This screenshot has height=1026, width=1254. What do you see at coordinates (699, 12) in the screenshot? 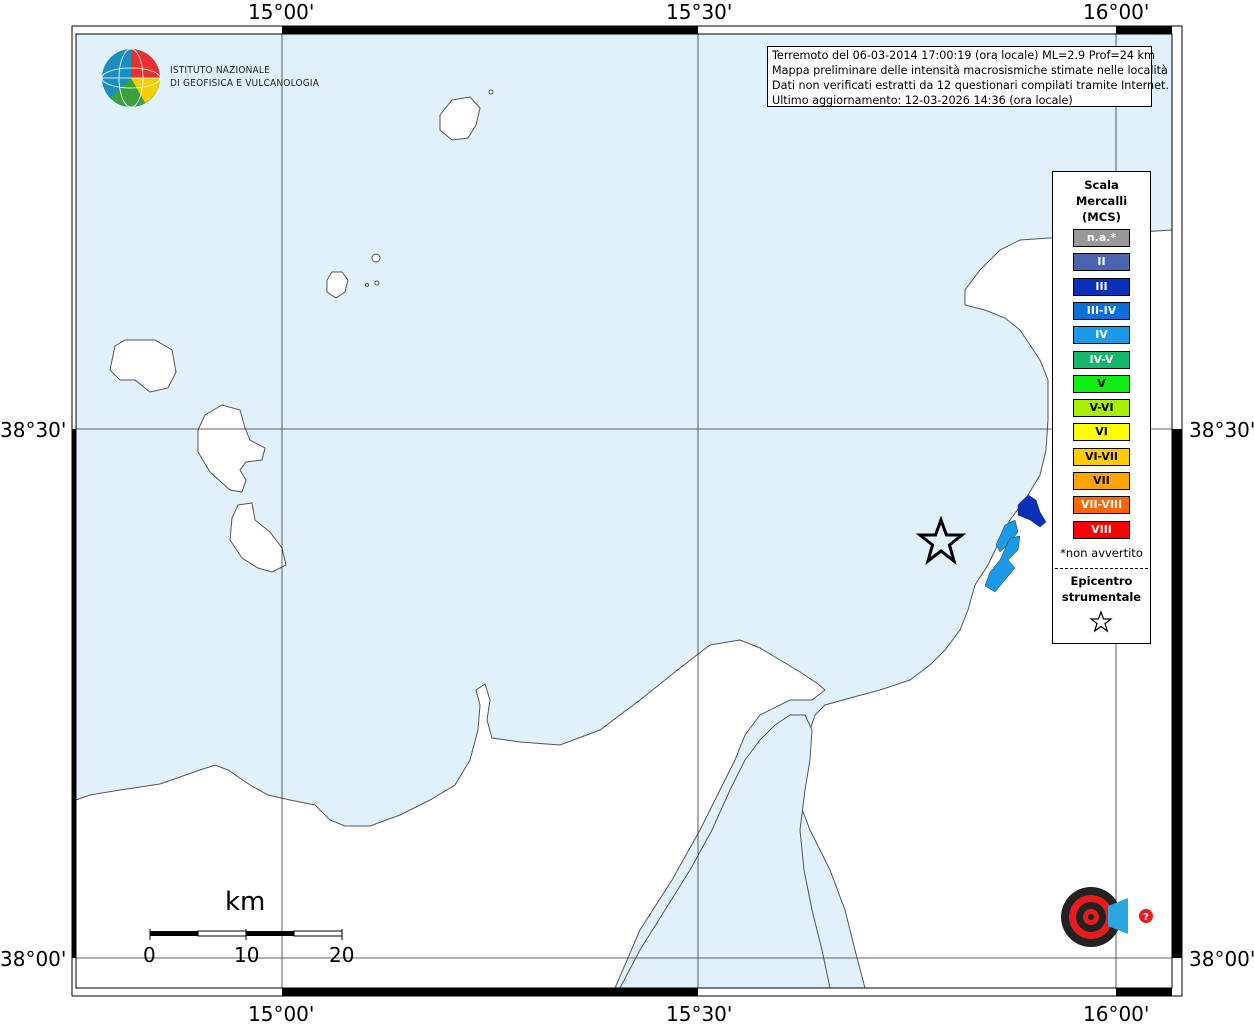
I see `lon-label-top-15-30: 15°30'` at bounding box center [699, 12].